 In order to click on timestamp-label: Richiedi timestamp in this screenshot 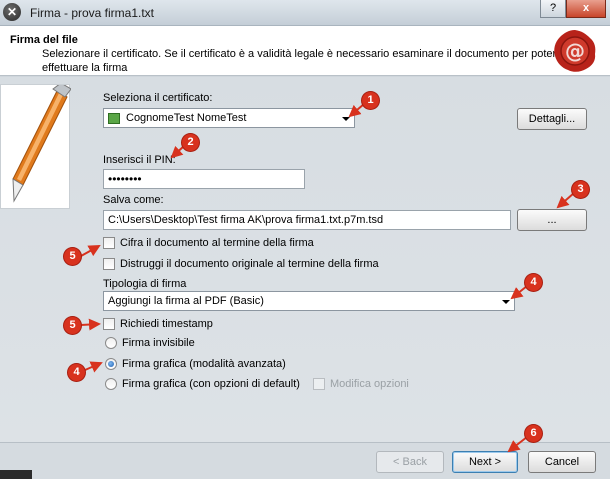, I will do `click(166, 324)`.